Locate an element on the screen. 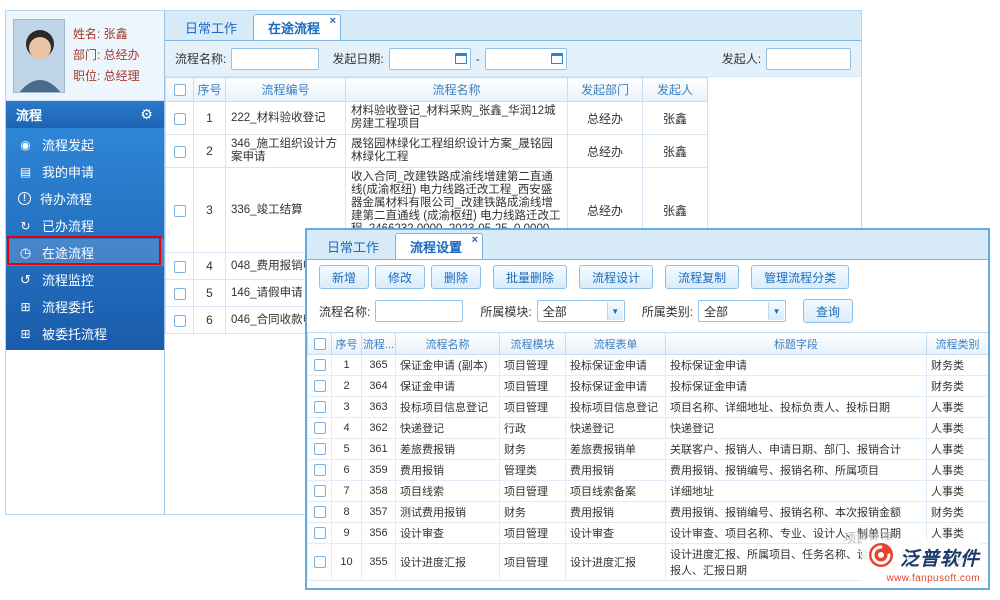  date-from-input is located at coordinates (422, 58).